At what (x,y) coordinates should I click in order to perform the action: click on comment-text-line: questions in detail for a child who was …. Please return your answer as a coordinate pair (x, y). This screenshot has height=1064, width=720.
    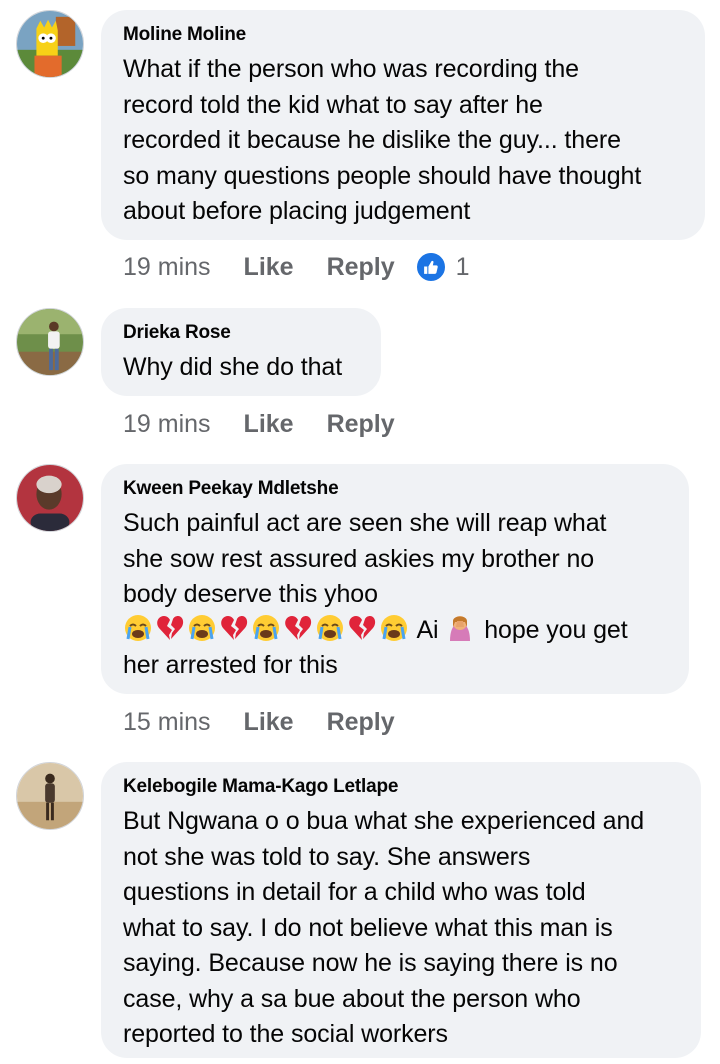
    Looking at the image, I should click on (354, 892).